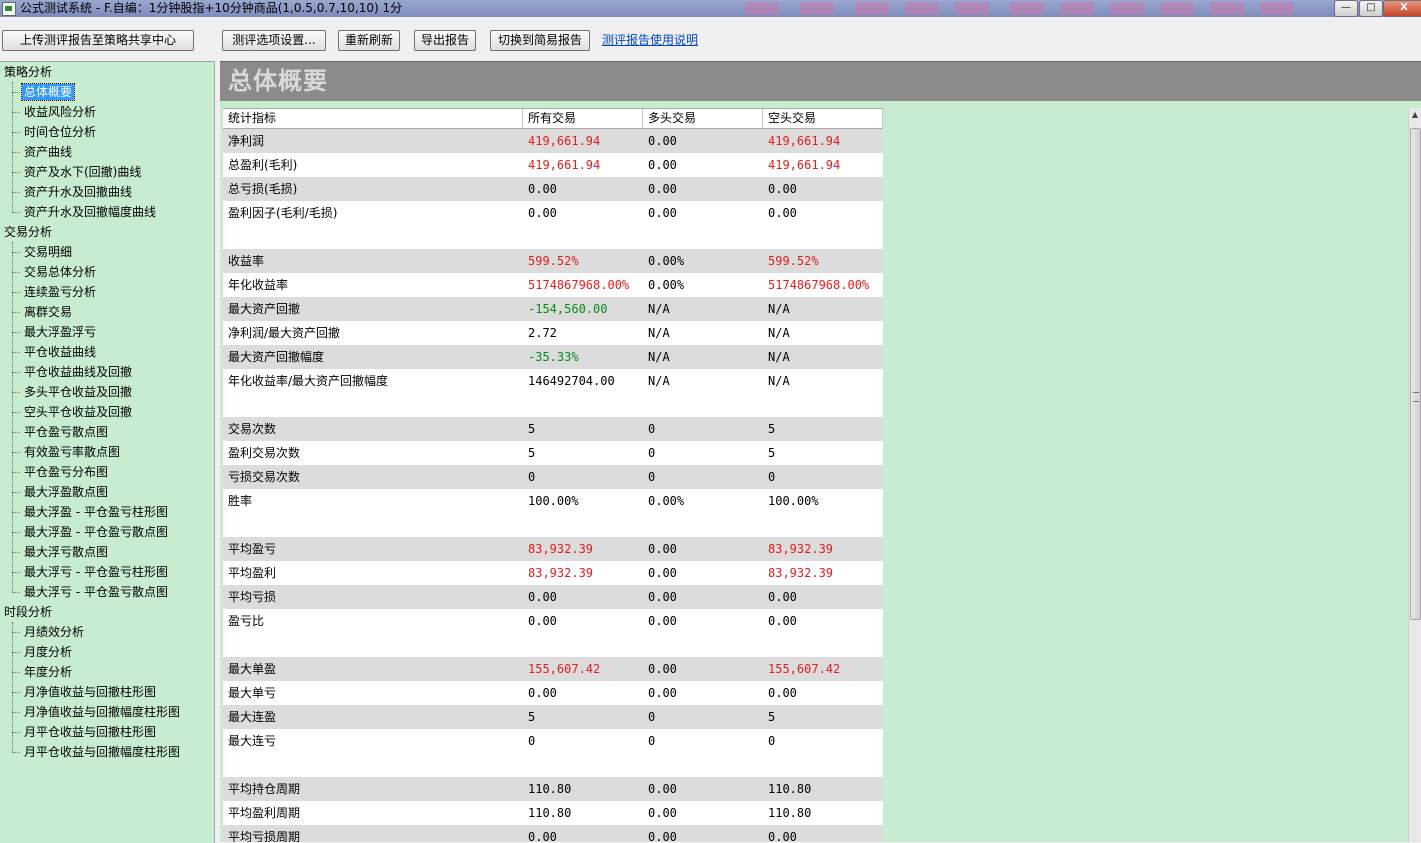 This screenshot has height=843, width=1421. I want to click on metric-name: 胜率, so click(240, 501).